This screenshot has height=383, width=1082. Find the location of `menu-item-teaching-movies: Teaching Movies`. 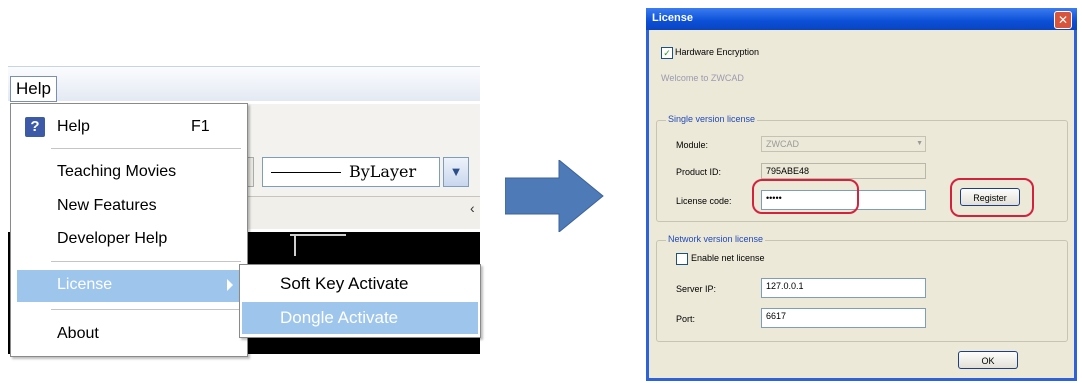

menu-item-teaching-movies: Teaching Movies is located at coordinates (129, 172).